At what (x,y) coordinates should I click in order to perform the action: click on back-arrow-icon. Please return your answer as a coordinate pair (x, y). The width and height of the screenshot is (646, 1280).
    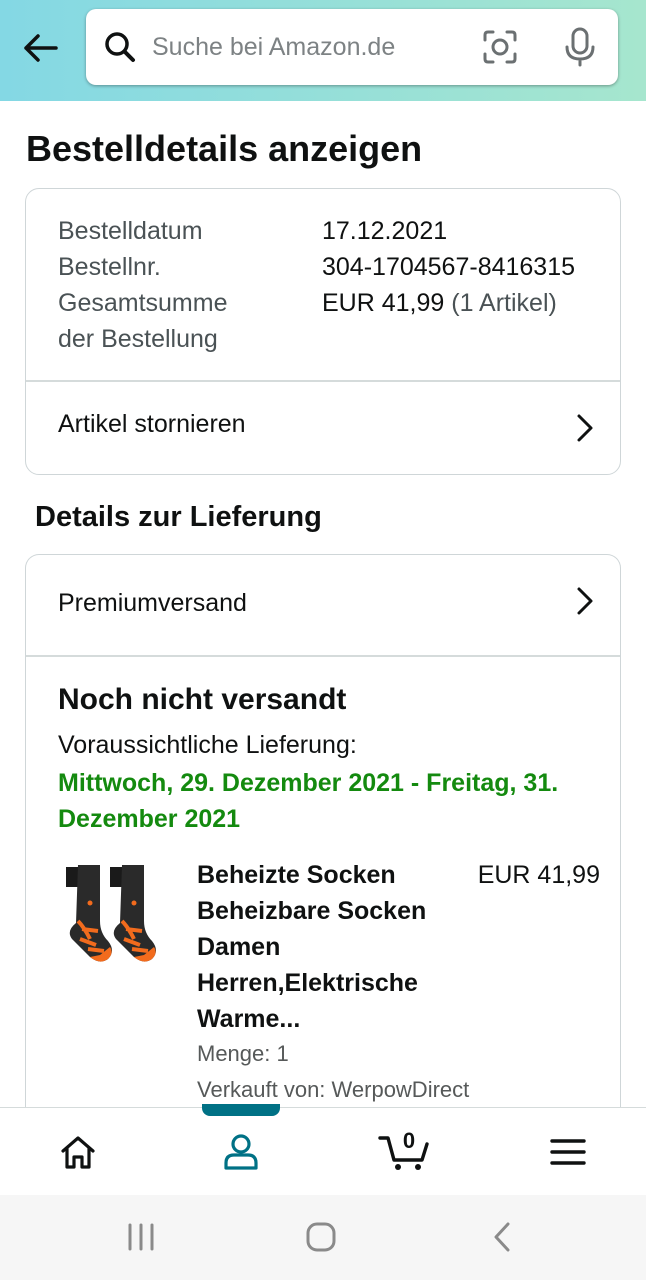
    Looking at the image, I should click on (41, 48).